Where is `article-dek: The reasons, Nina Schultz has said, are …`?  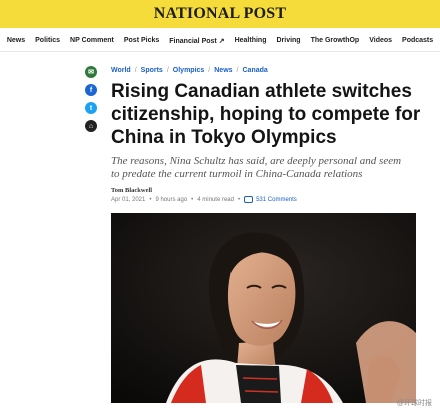 article-dek: The reasons, Nina Schultz has said, are … is located at coordinates (256, 167).